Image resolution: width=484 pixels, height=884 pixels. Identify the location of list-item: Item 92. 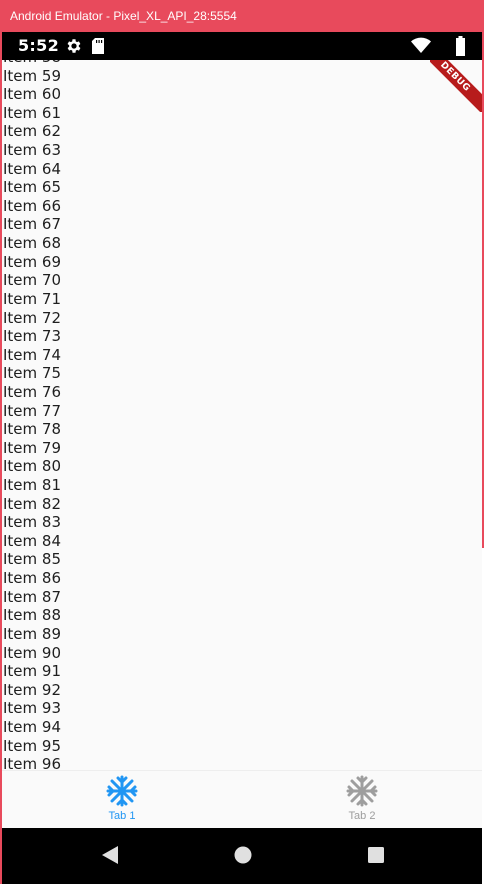
(242, 690).